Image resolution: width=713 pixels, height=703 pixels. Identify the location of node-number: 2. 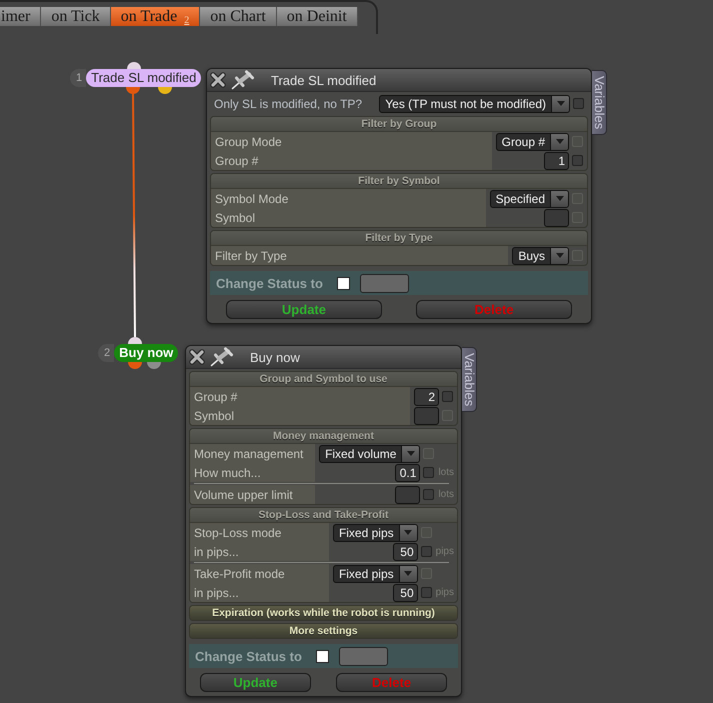
(106, 353).